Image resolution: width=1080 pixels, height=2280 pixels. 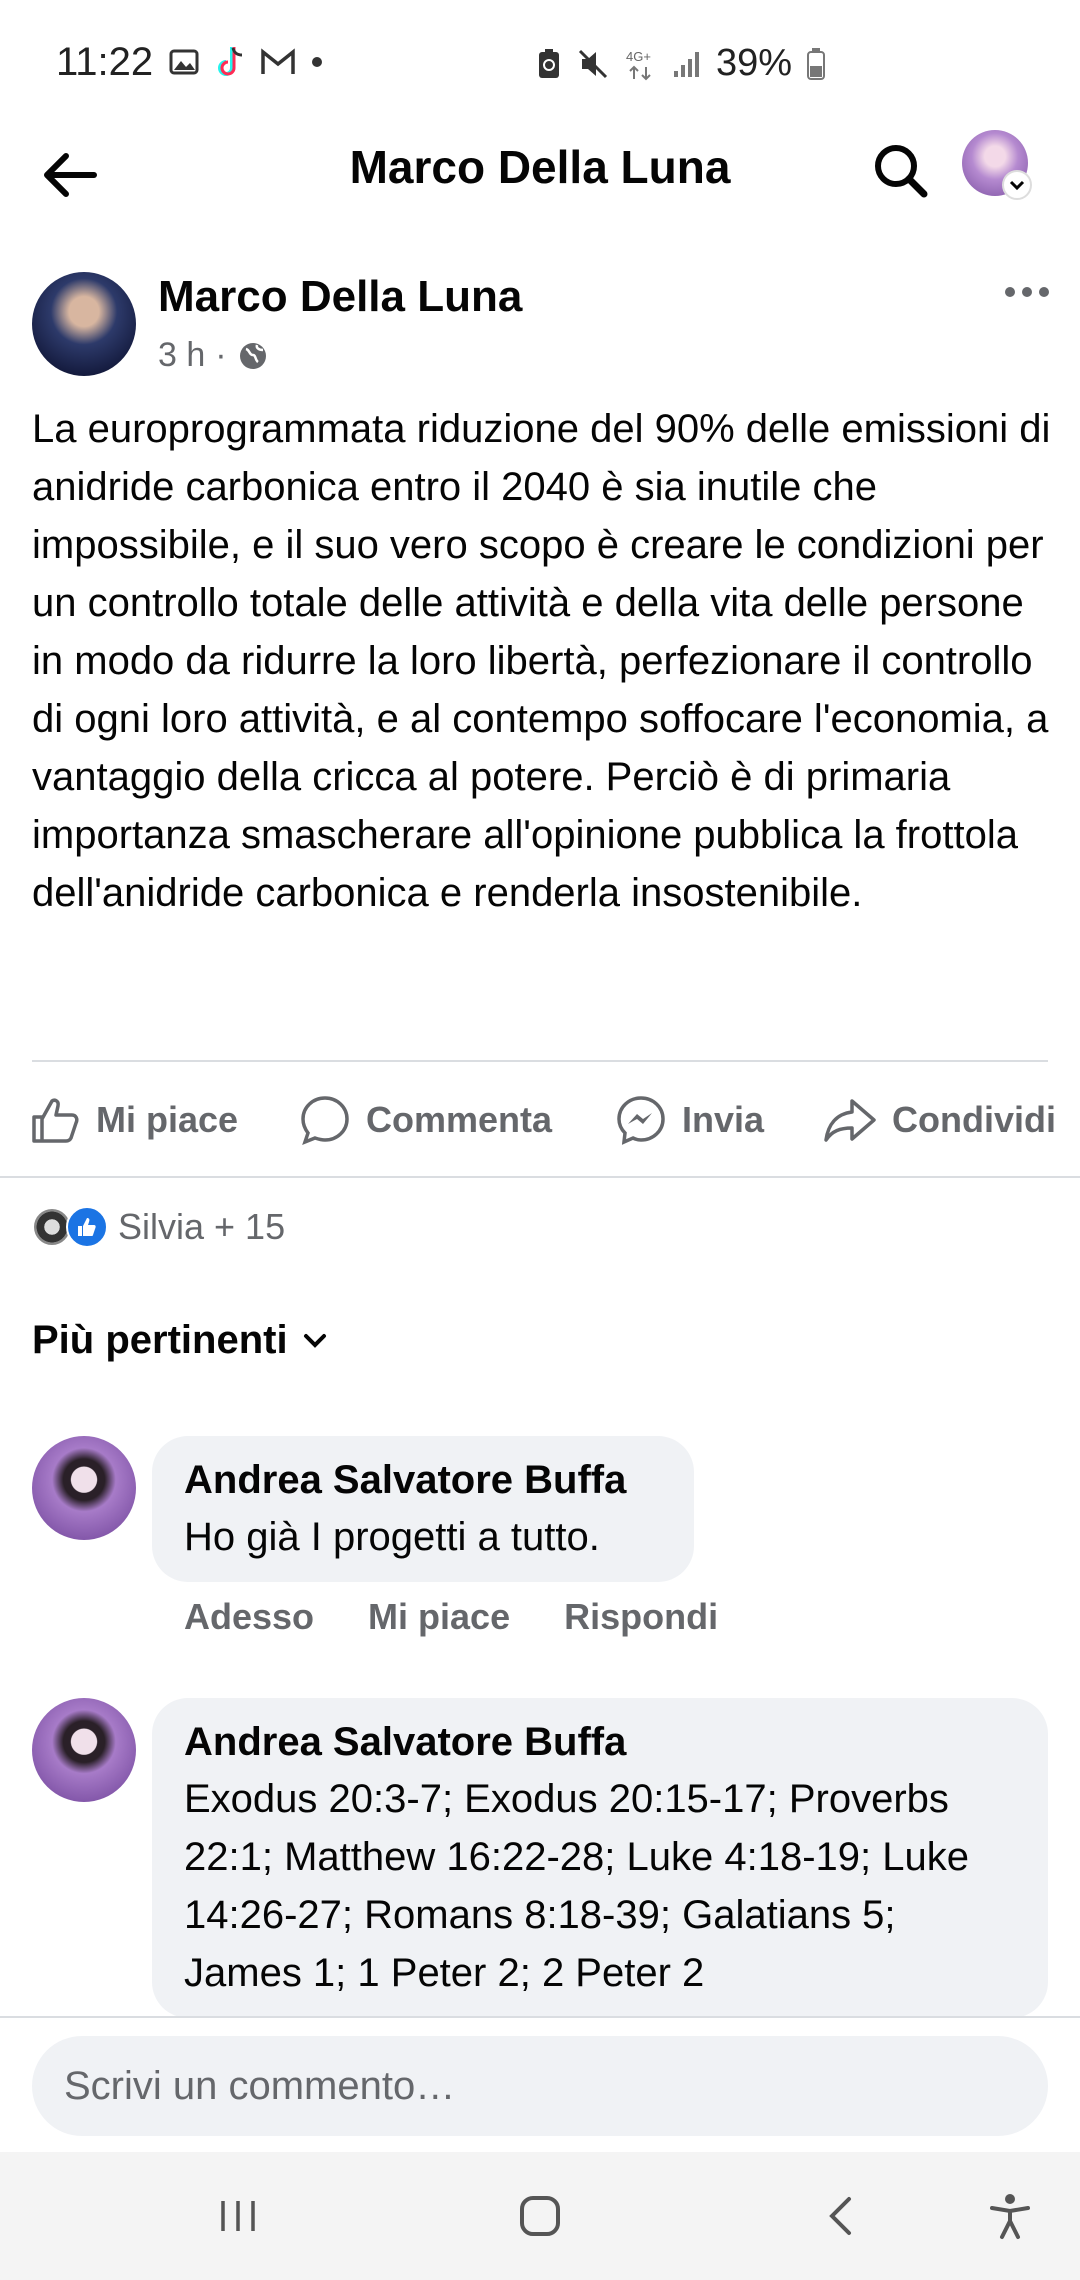 I want to click on like-reaction-icon, so click(x=87, y=1227).